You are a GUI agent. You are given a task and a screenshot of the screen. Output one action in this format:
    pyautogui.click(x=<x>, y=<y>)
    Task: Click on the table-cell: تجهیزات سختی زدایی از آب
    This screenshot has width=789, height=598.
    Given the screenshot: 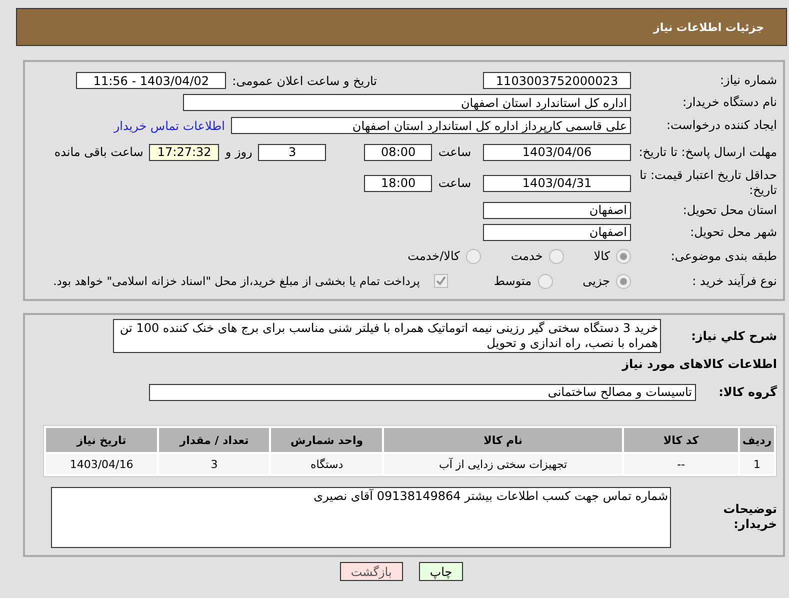 What is the action you would take?
    pyautogui.click(x=503, y=464)
    